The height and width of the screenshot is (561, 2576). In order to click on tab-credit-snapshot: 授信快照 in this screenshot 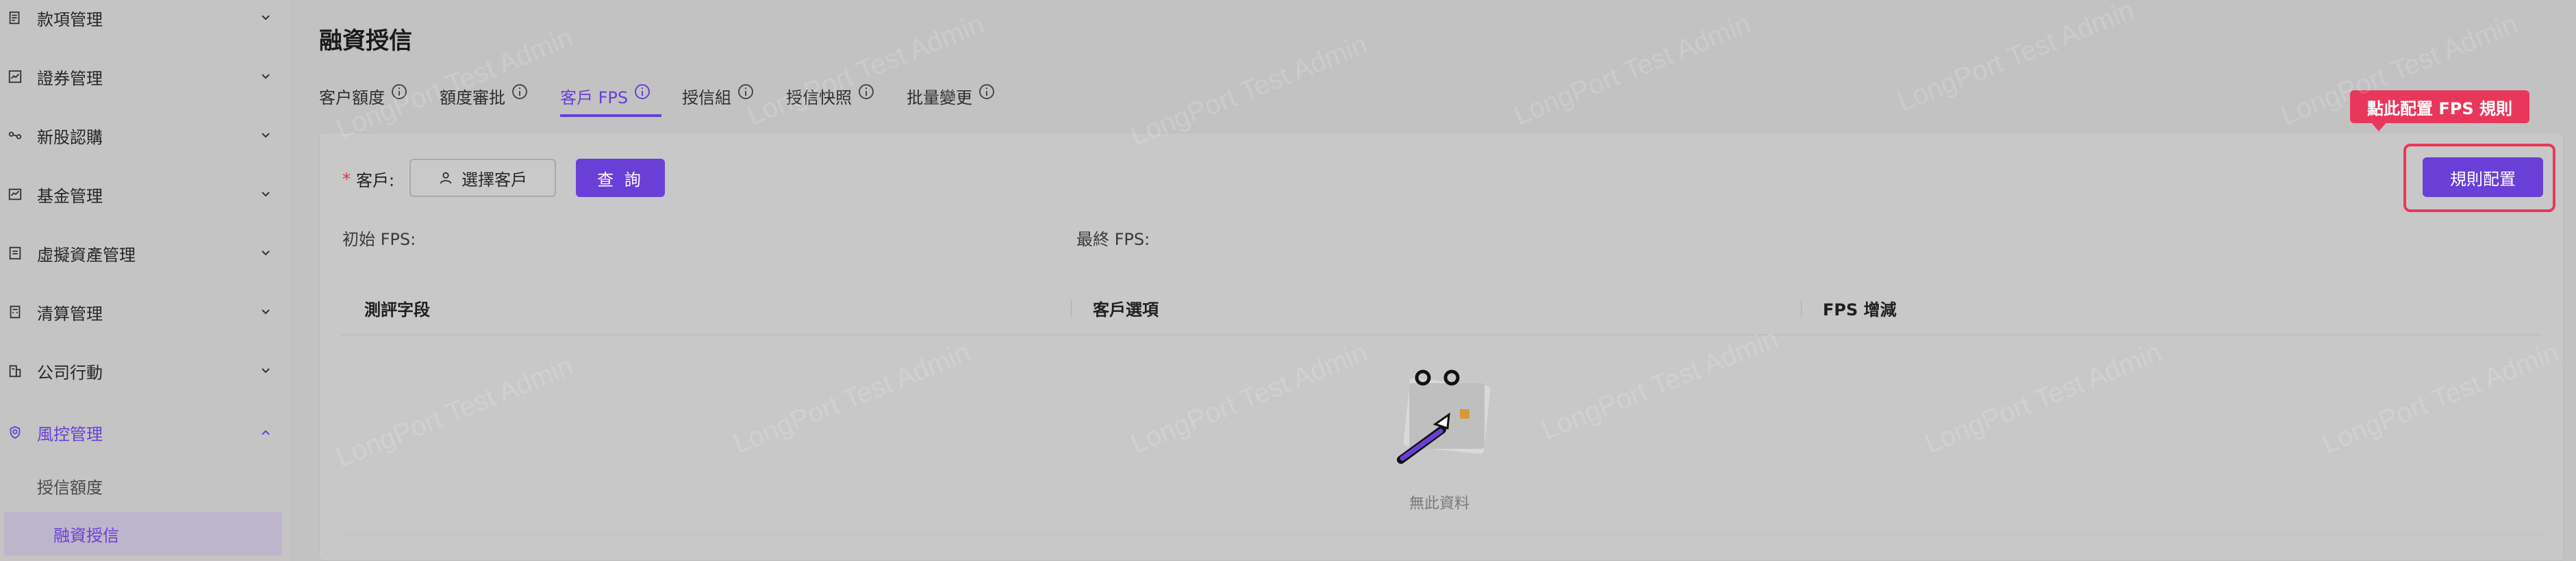, I will do `click(830, 96)`.